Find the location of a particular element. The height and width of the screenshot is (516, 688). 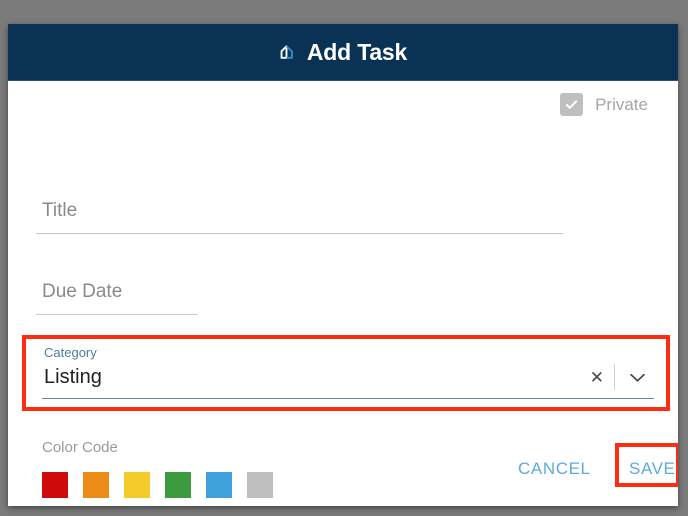

dialog-title: Add Task is located at coordinates (357, 51).